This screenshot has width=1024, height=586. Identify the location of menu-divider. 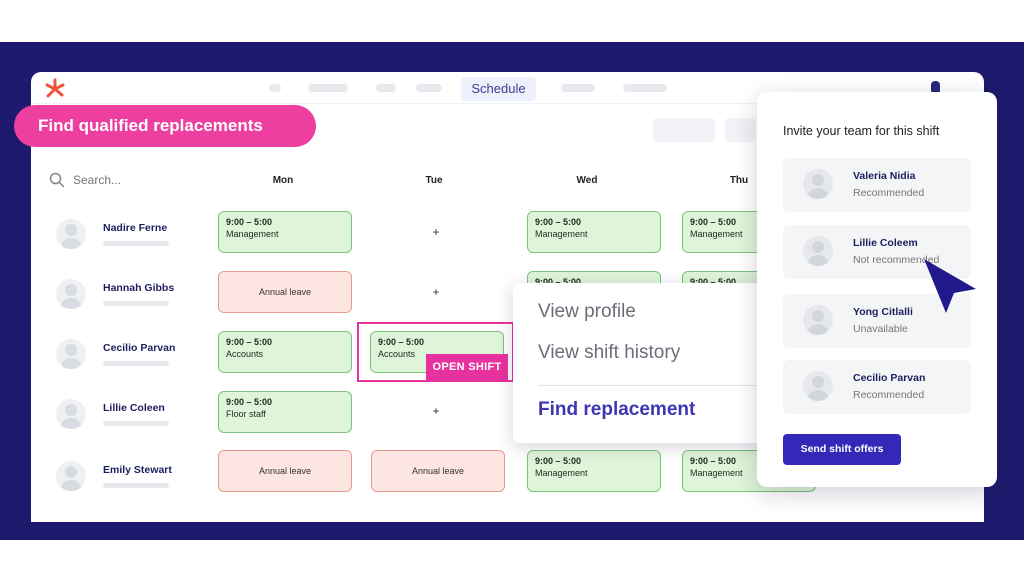
(653, 385).